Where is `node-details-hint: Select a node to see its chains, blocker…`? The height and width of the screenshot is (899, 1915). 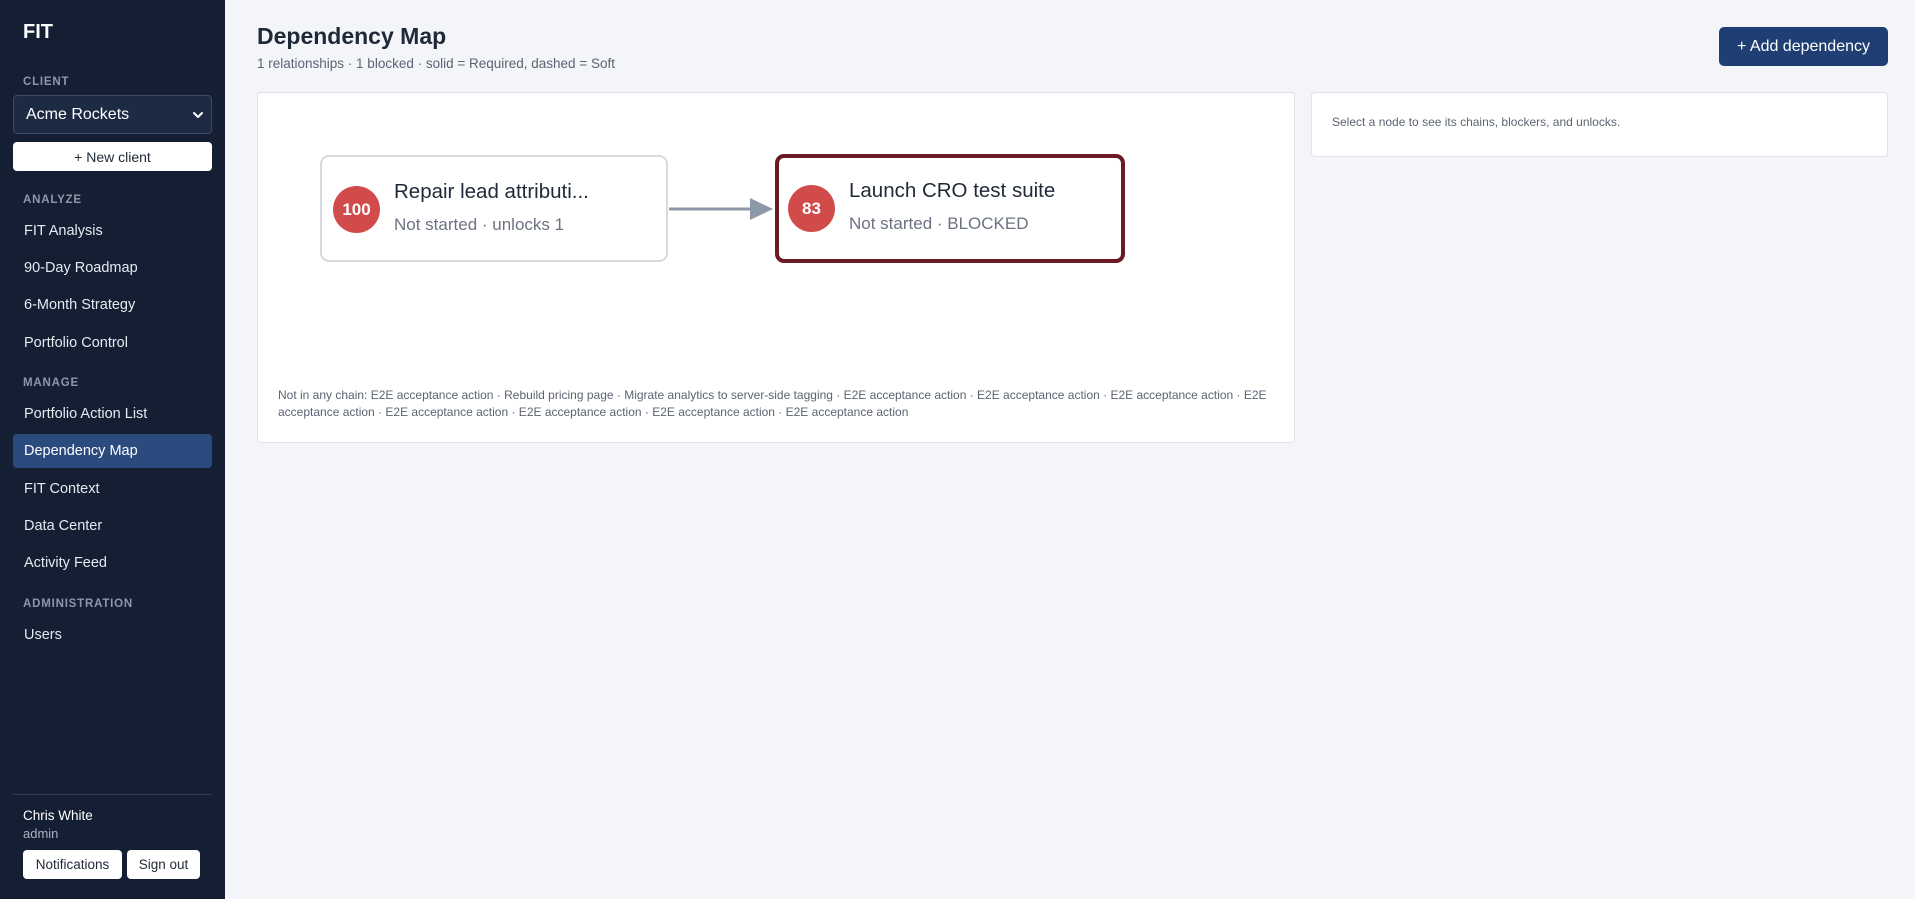
node-details-hint: Select a node to see its chains, blocker… is located at coordinates (1476, 122).